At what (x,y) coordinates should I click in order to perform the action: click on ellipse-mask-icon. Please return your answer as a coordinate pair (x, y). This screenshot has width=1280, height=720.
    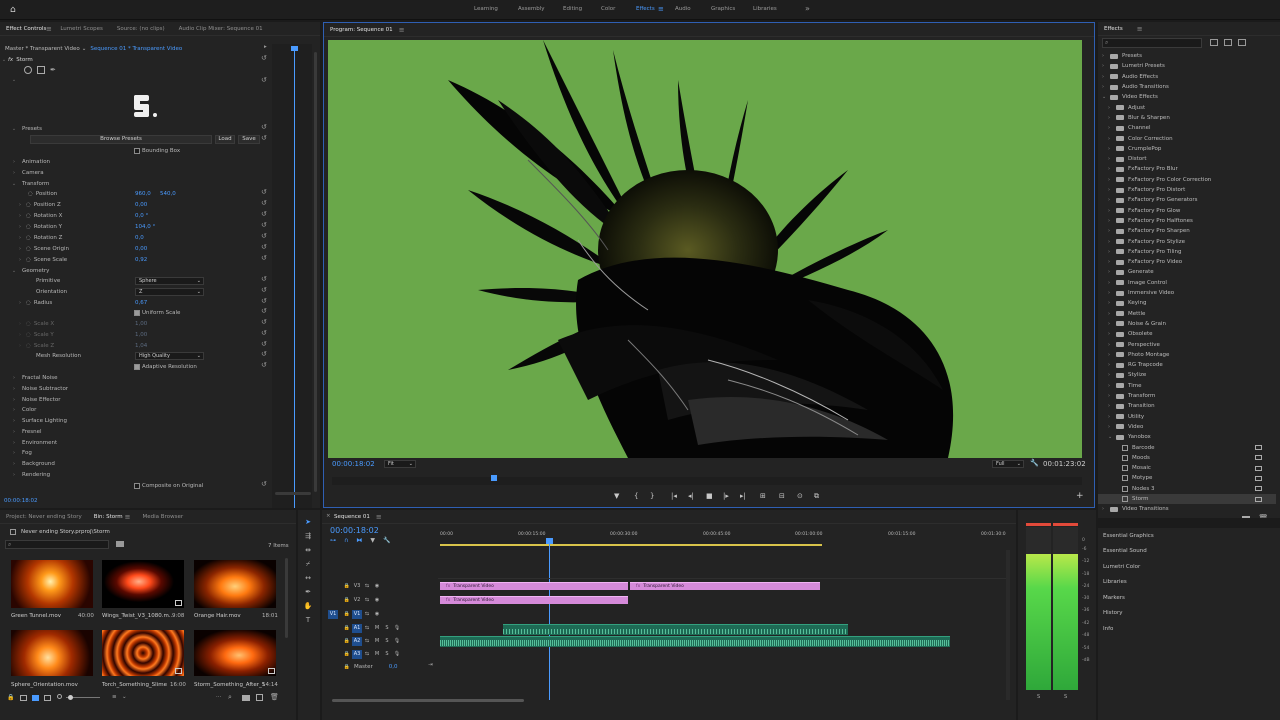
    Looking at the image, I should click on (28, 70).